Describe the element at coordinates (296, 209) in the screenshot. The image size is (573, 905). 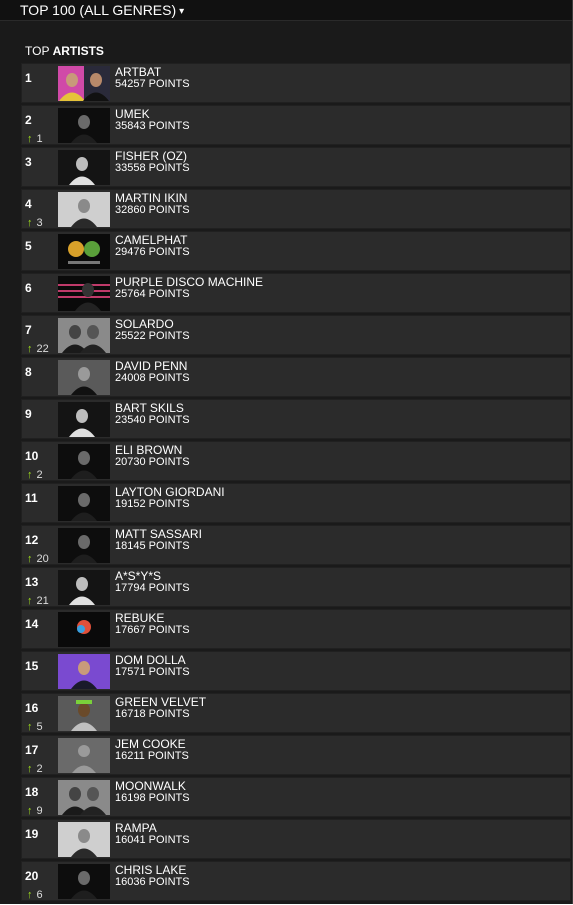
I see `artist-row: 4 ↑ 3 MARTIN IKIN 32860 POINTS` at that location.